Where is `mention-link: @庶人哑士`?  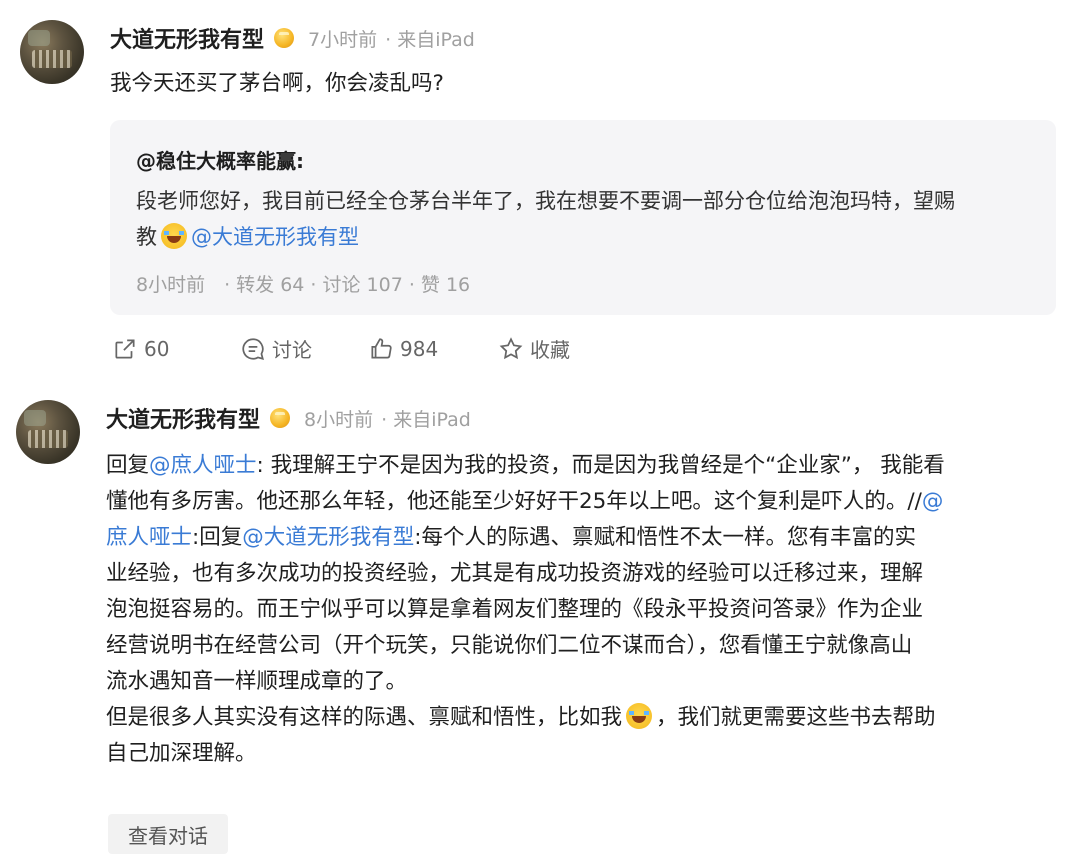 mention-link: @庶人哑士 is located at coordinates (203, 465).